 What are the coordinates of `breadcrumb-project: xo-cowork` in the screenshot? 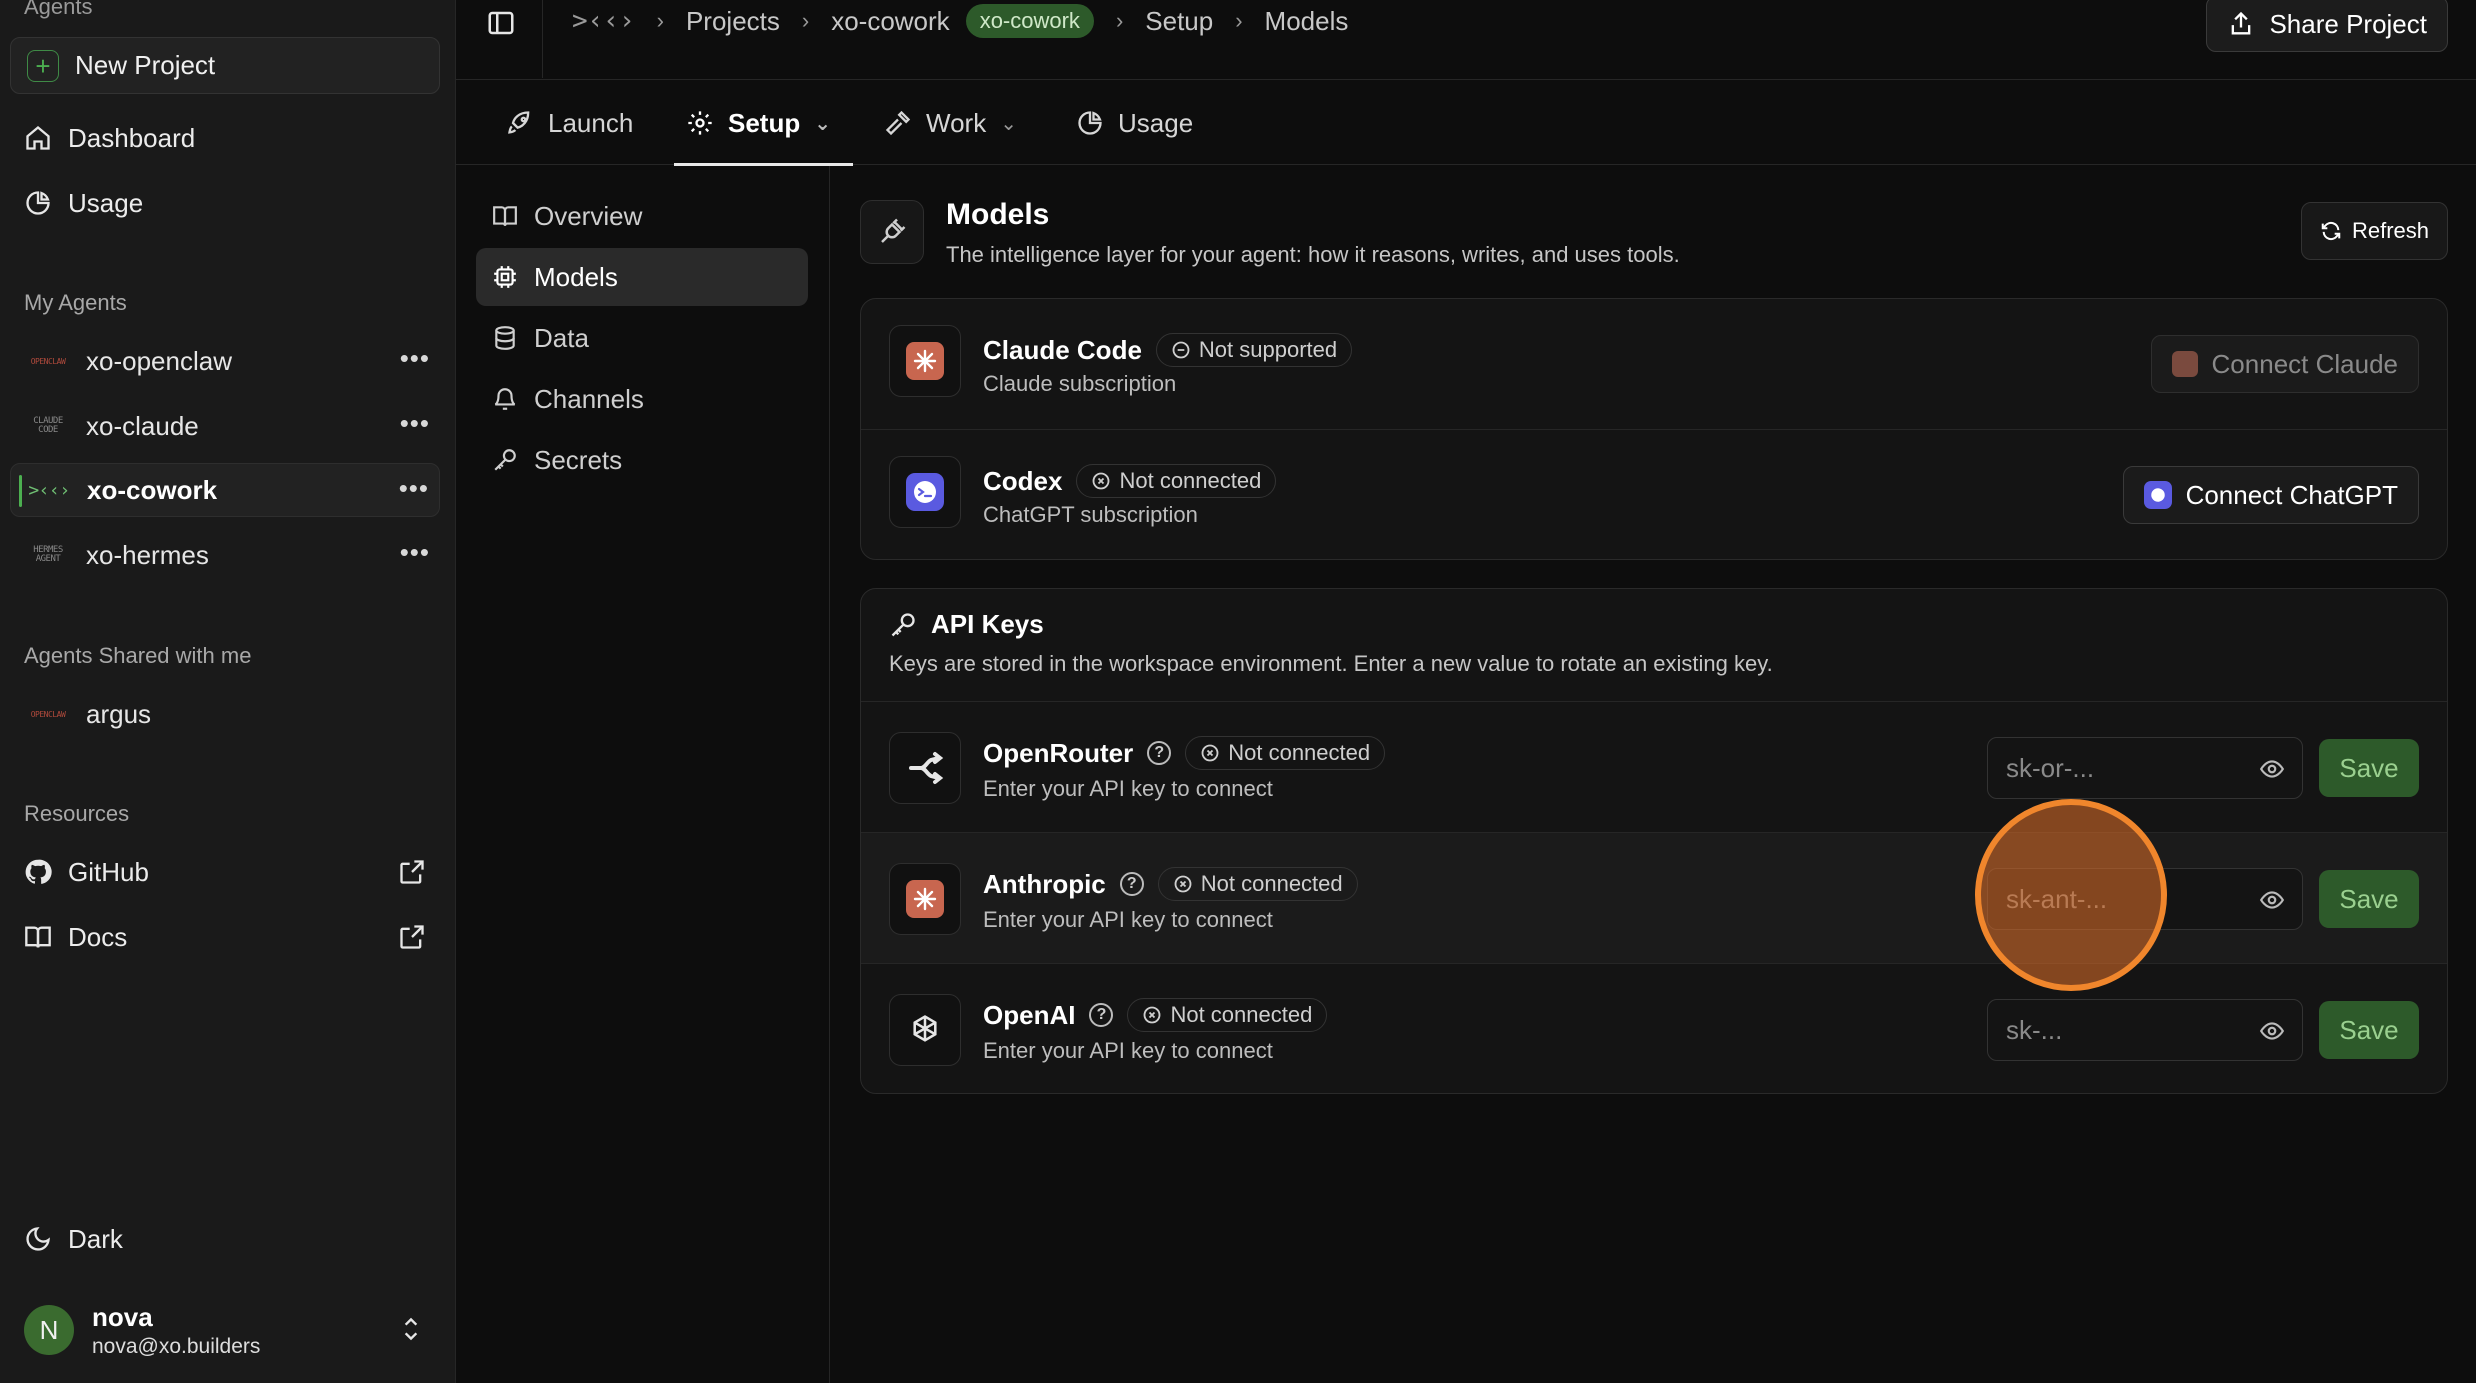 It's located at (890, 21).